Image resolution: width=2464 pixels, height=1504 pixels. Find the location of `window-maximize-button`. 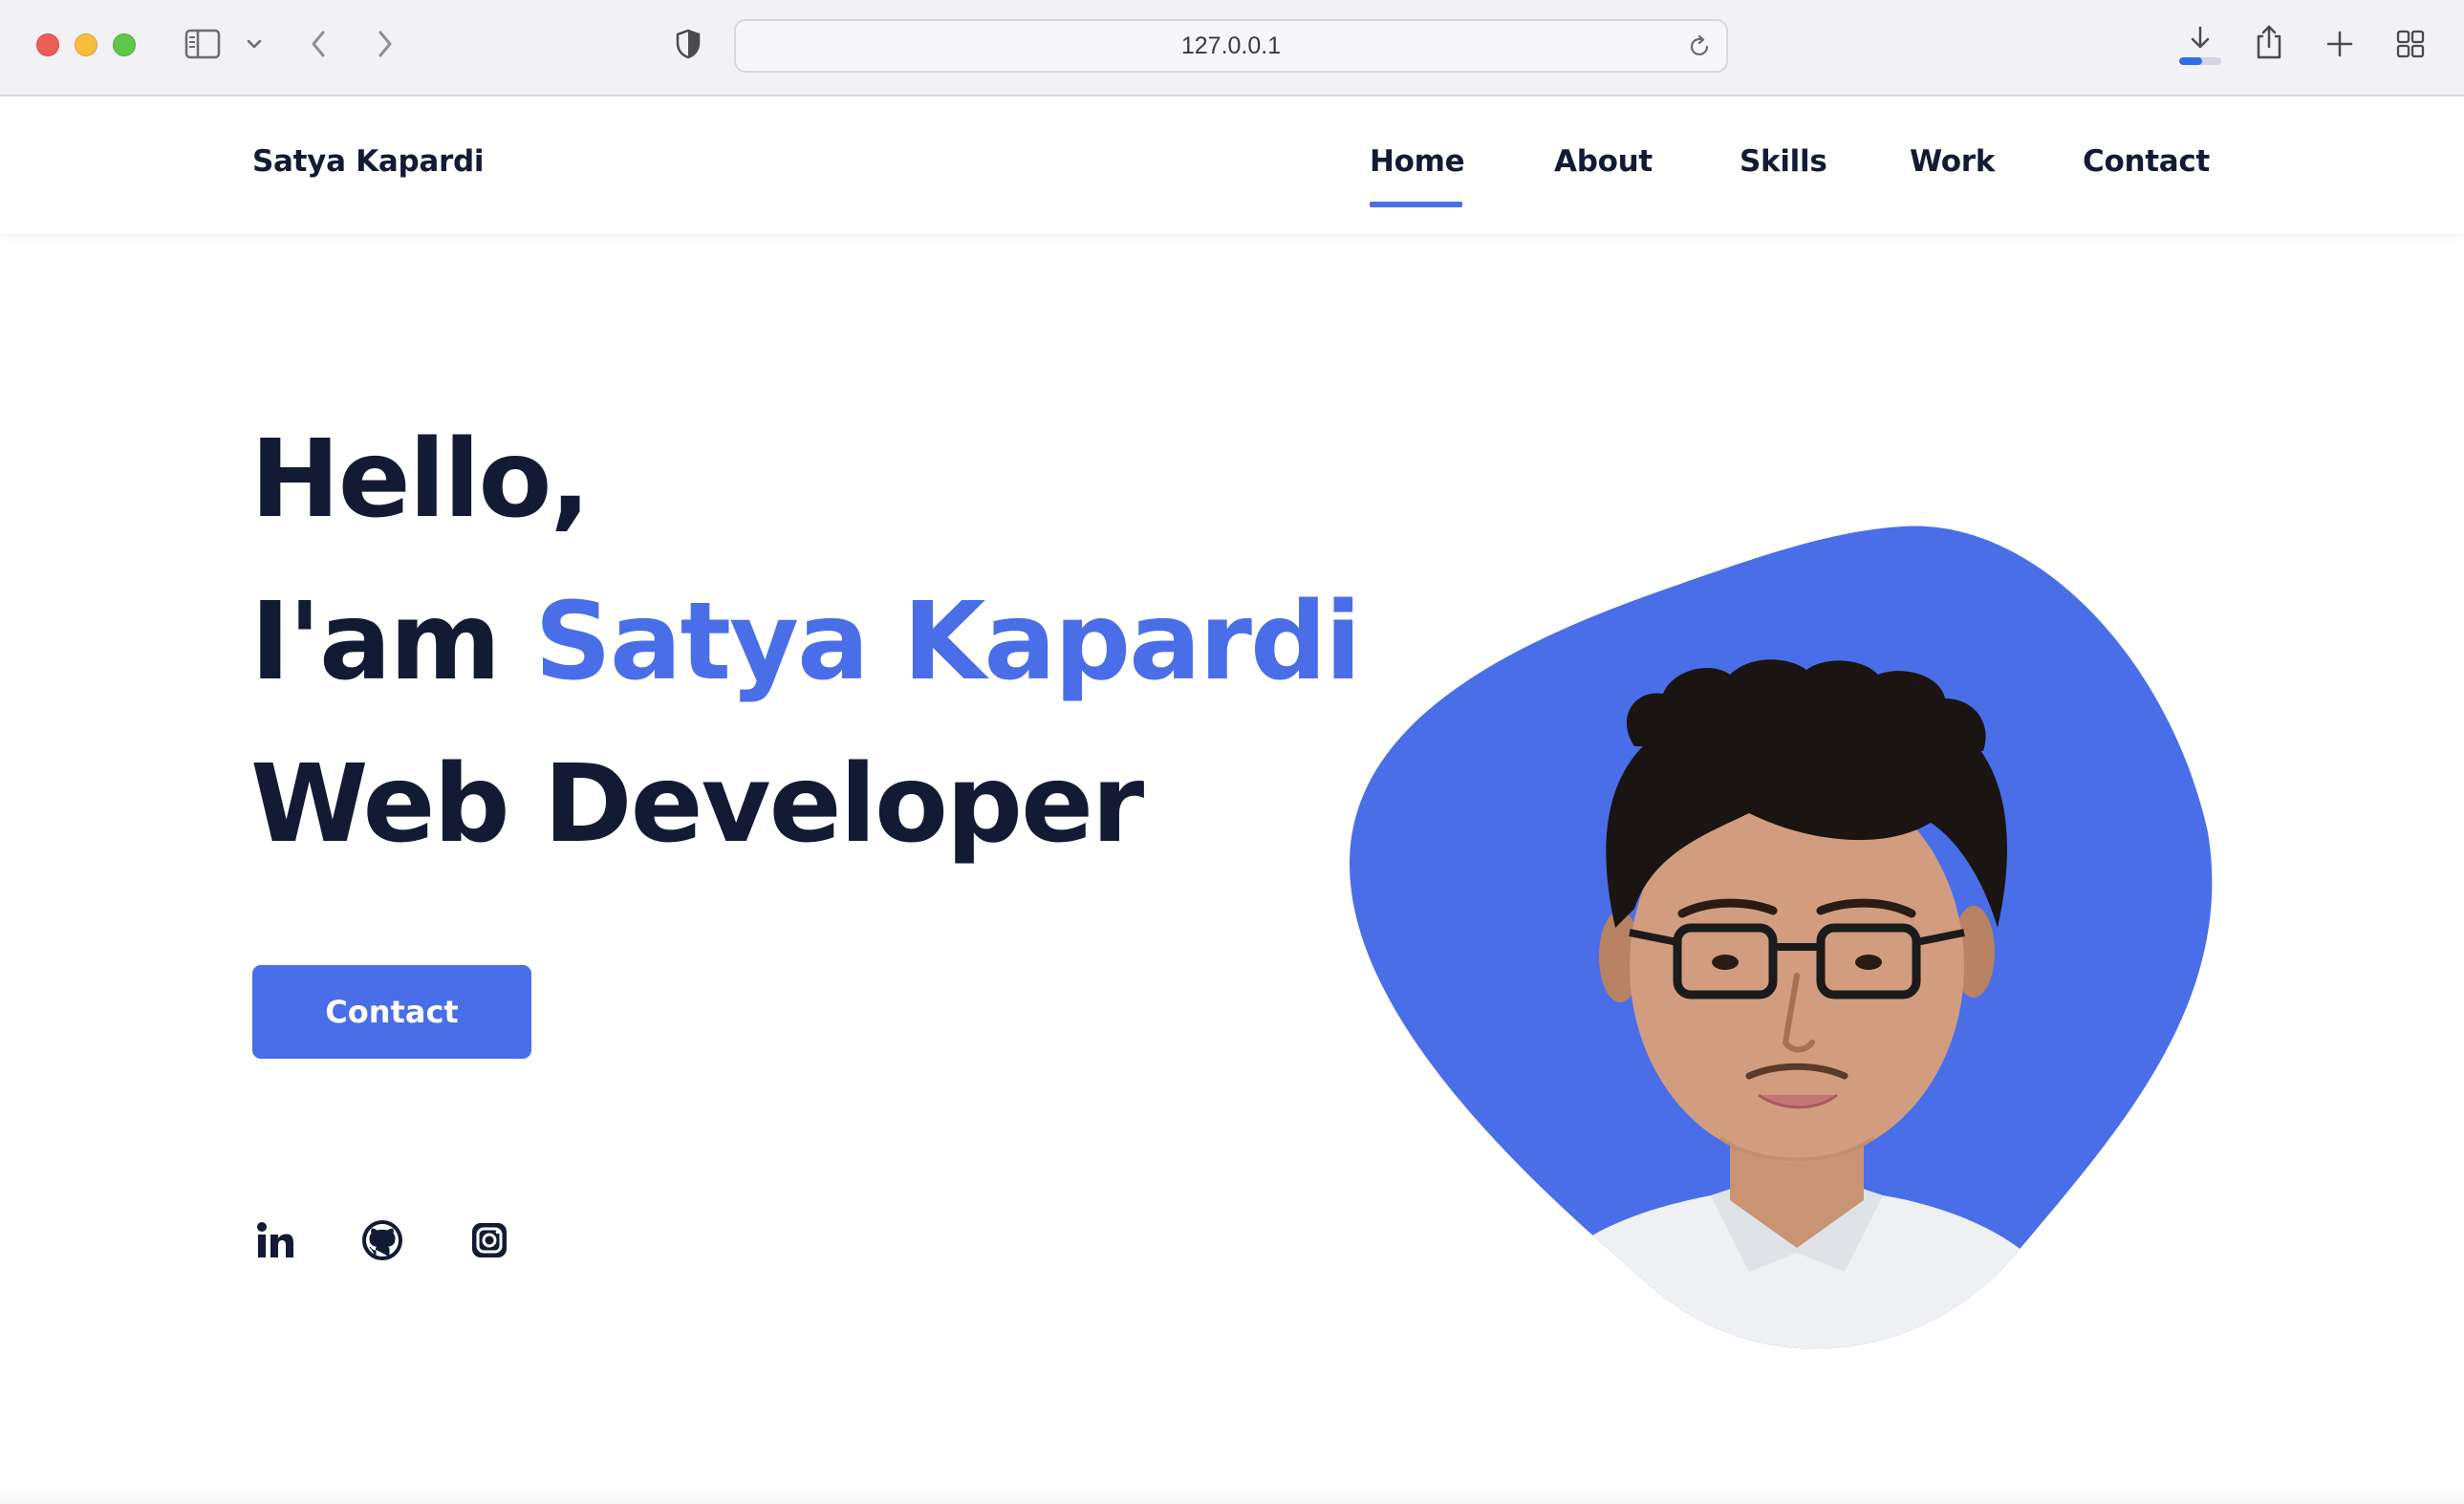

window-maximize-button is located at coordinates (125, 44).